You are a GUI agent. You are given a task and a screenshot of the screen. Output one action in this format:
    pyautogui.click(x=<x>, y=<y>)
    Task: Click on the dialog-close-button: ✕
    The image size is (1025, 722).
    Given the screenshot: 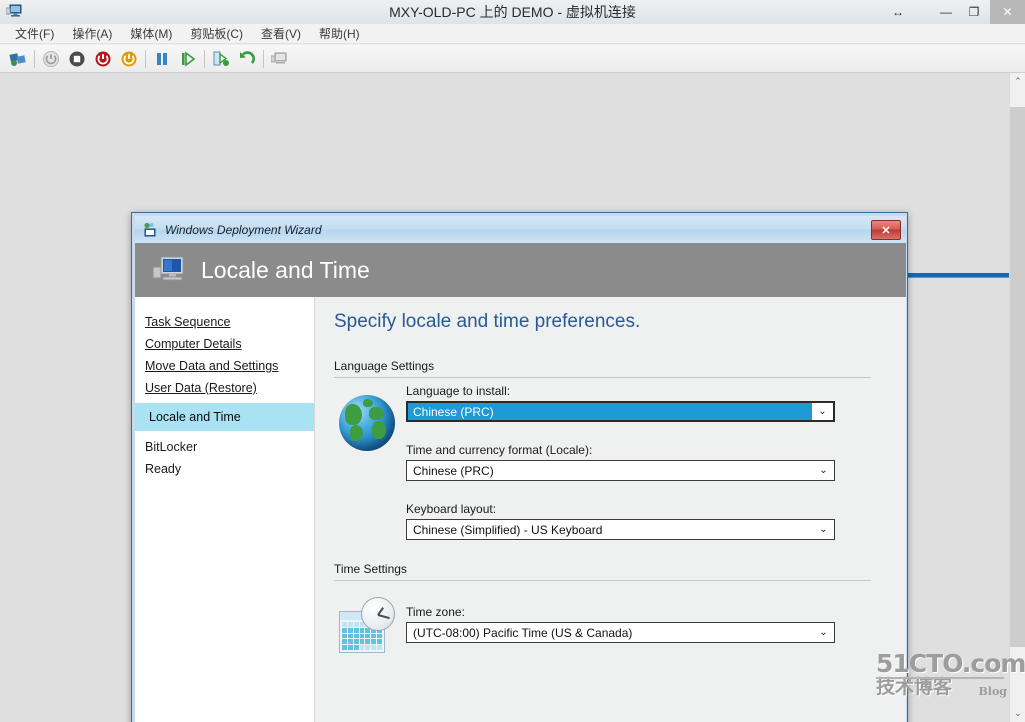 What is the action you would take?
    pyautogui.click(x=886, y=230)
    